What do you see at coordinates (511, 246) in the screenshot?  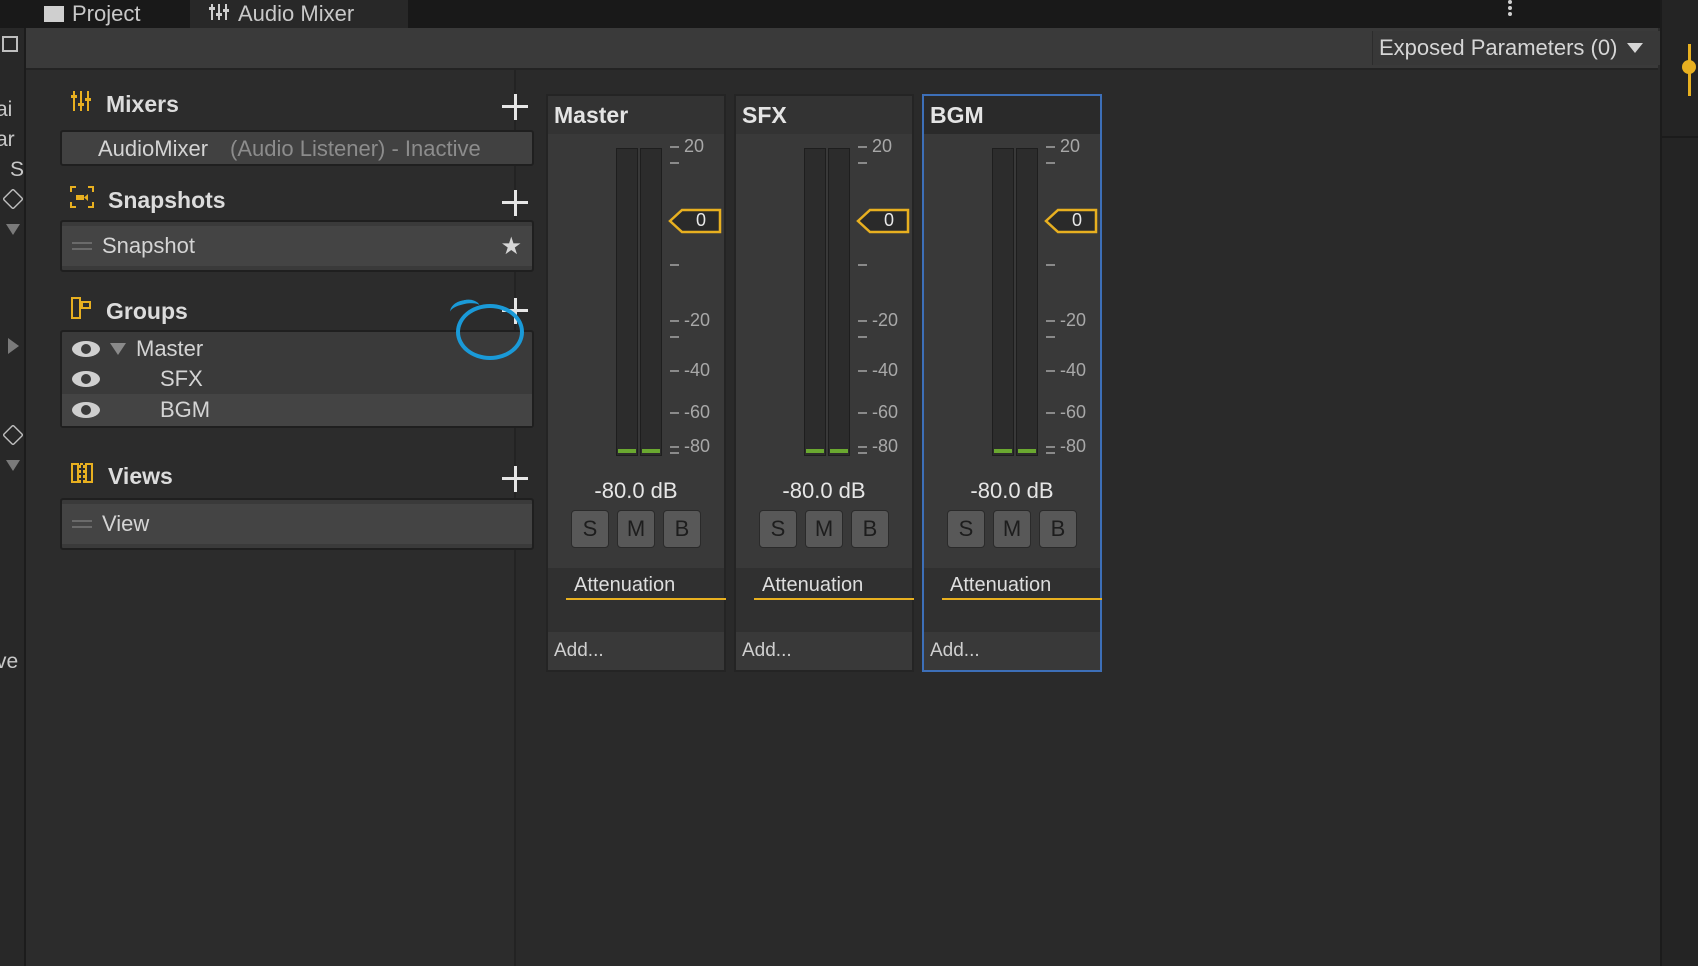 I see `star-icon: ★` at bounding box center [511, 246].